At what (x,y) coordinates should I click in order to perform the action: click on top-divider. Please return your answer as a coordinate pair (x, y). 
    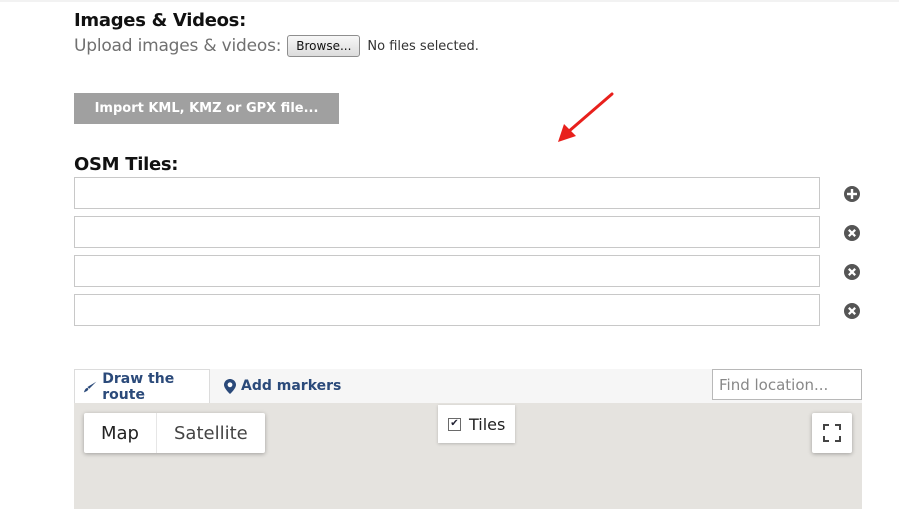
    Looking at the image, I should click on (449, 1).